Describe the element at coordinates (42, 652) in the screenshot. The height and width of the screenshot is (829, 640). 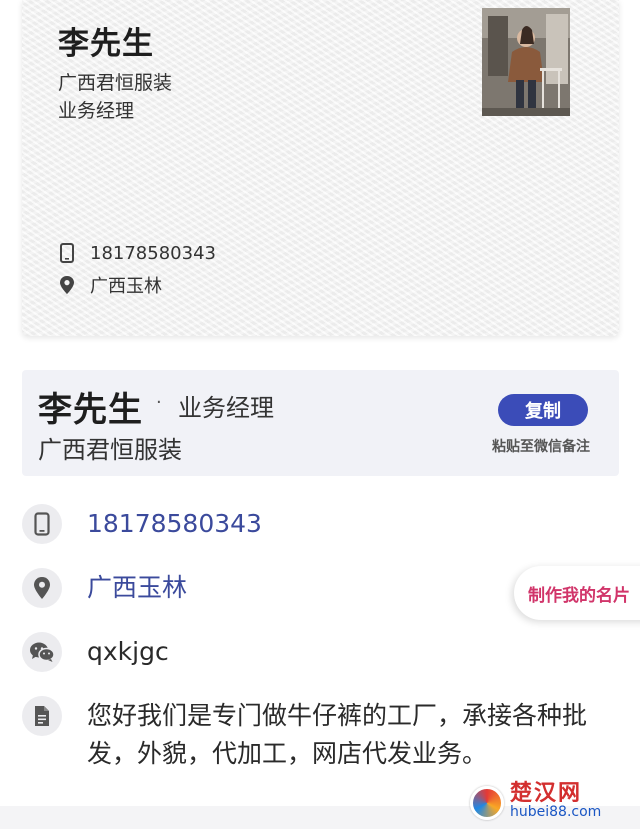
I see `wechat-icon` at that location.